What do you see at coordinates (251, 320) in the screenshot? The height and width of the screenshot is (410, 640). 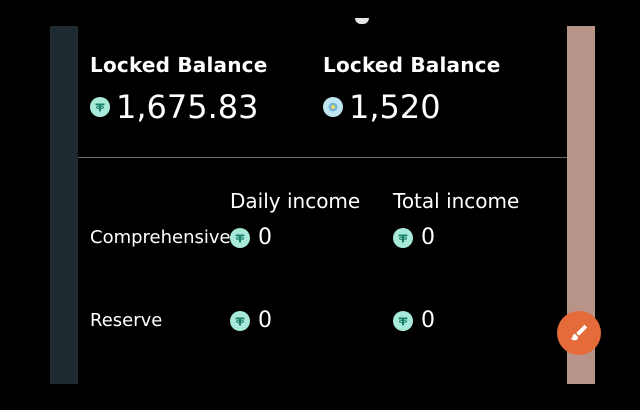 I see `reserve-daily-income: 0` at bounding box center [251, 320].